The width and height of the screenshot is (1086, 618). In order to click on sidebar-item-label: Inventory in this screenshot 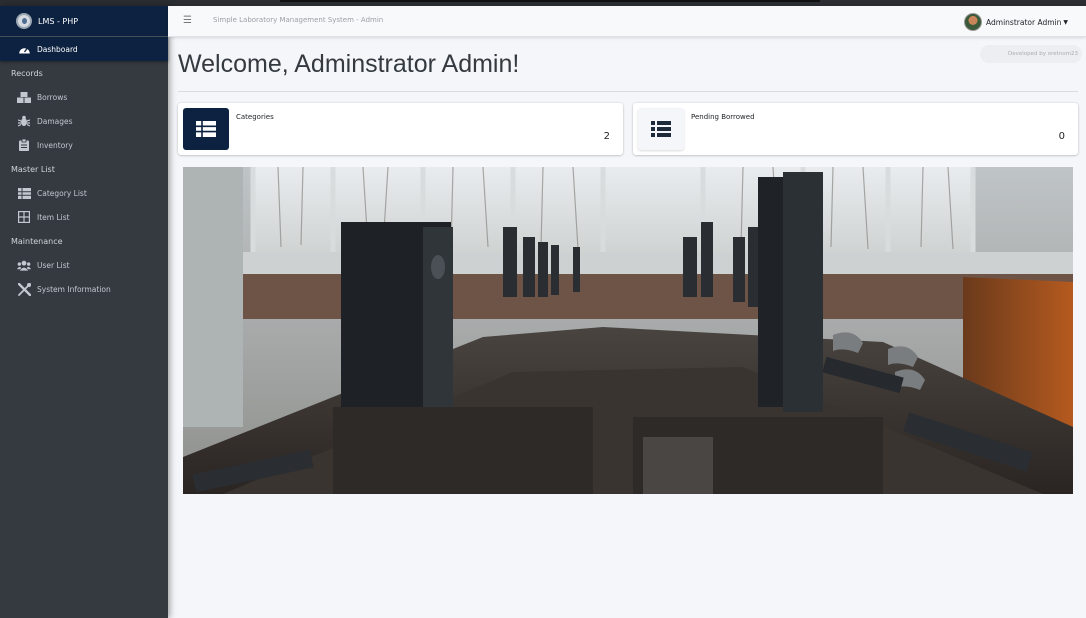, I will do `click(55, 145)`.